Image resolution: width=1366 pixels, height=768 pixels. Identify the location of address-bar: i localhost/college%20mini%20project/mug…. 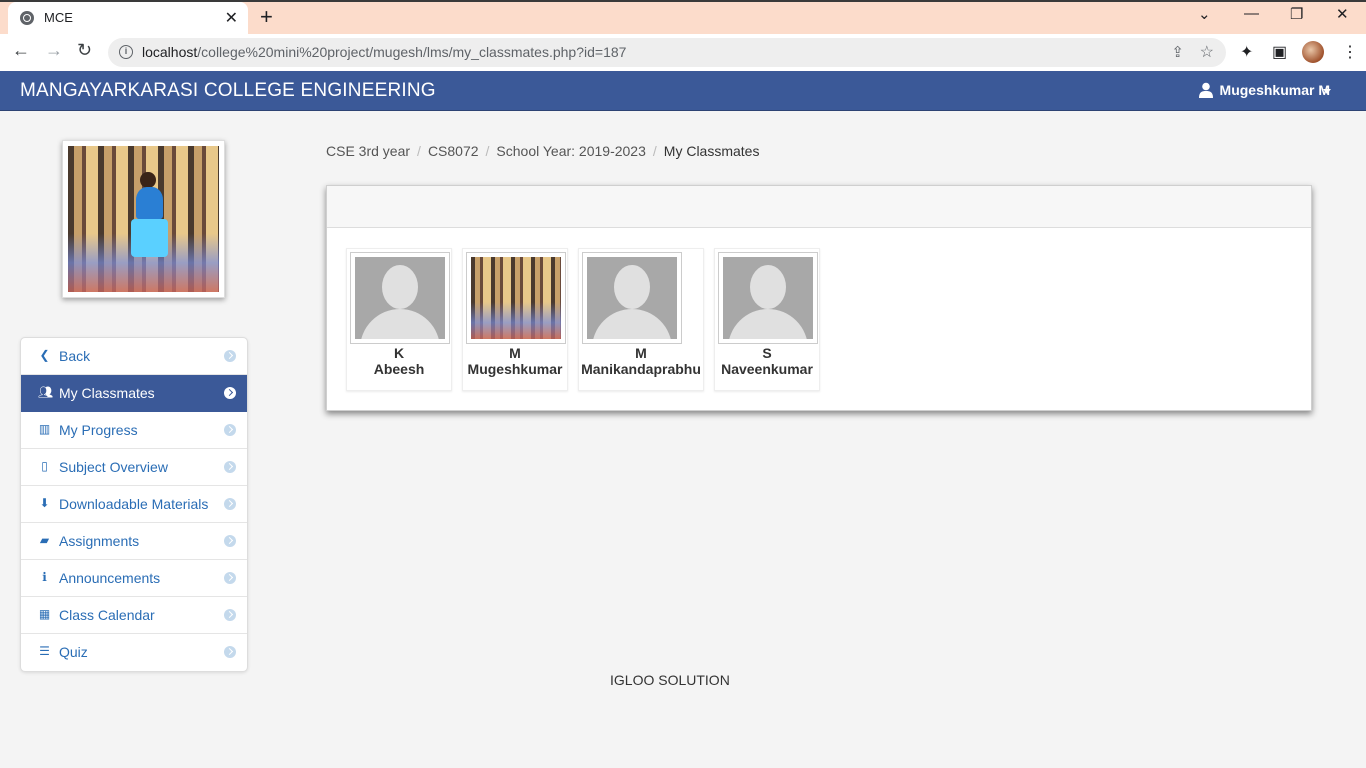
(667, 52).